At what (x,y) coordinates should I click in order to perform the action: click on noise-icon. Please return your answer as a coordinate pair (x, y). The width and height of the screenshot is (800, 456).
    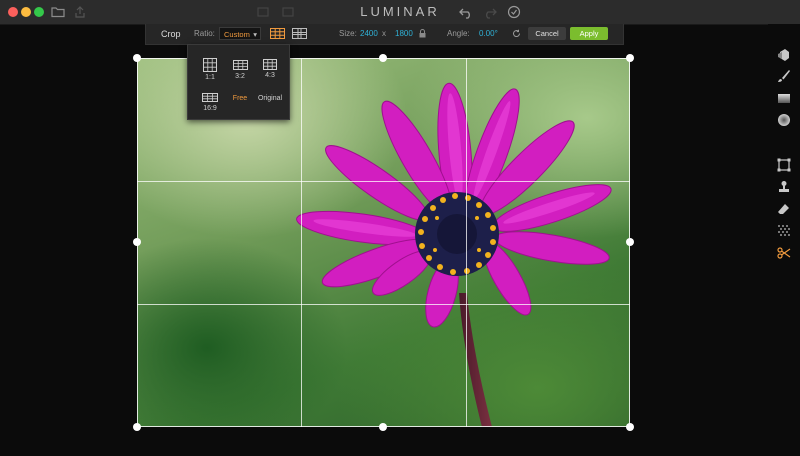
    Looking at the image, I should click on (784, 231).